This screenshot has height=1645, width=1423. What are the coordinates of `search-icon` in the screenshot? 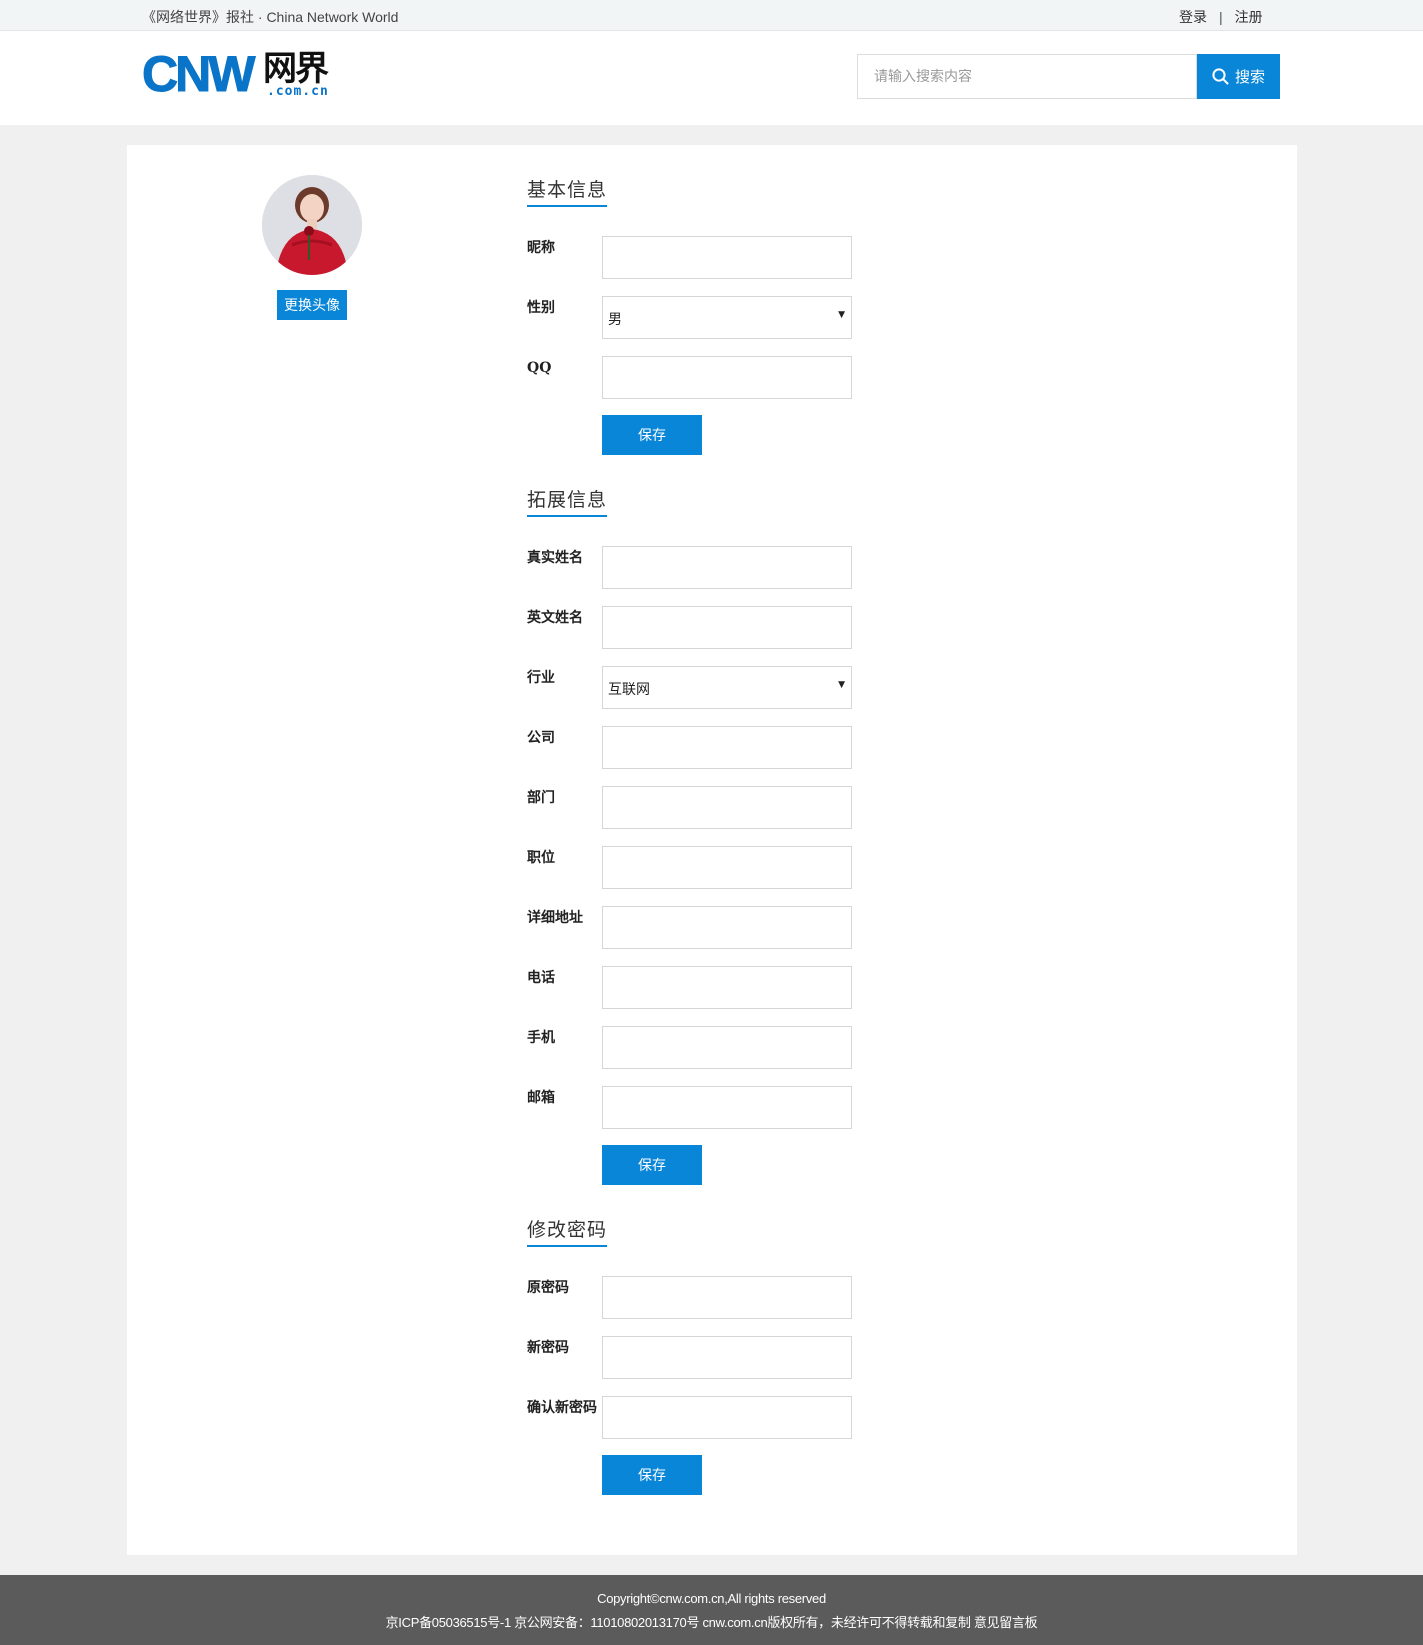 It's located at (1220, 76).